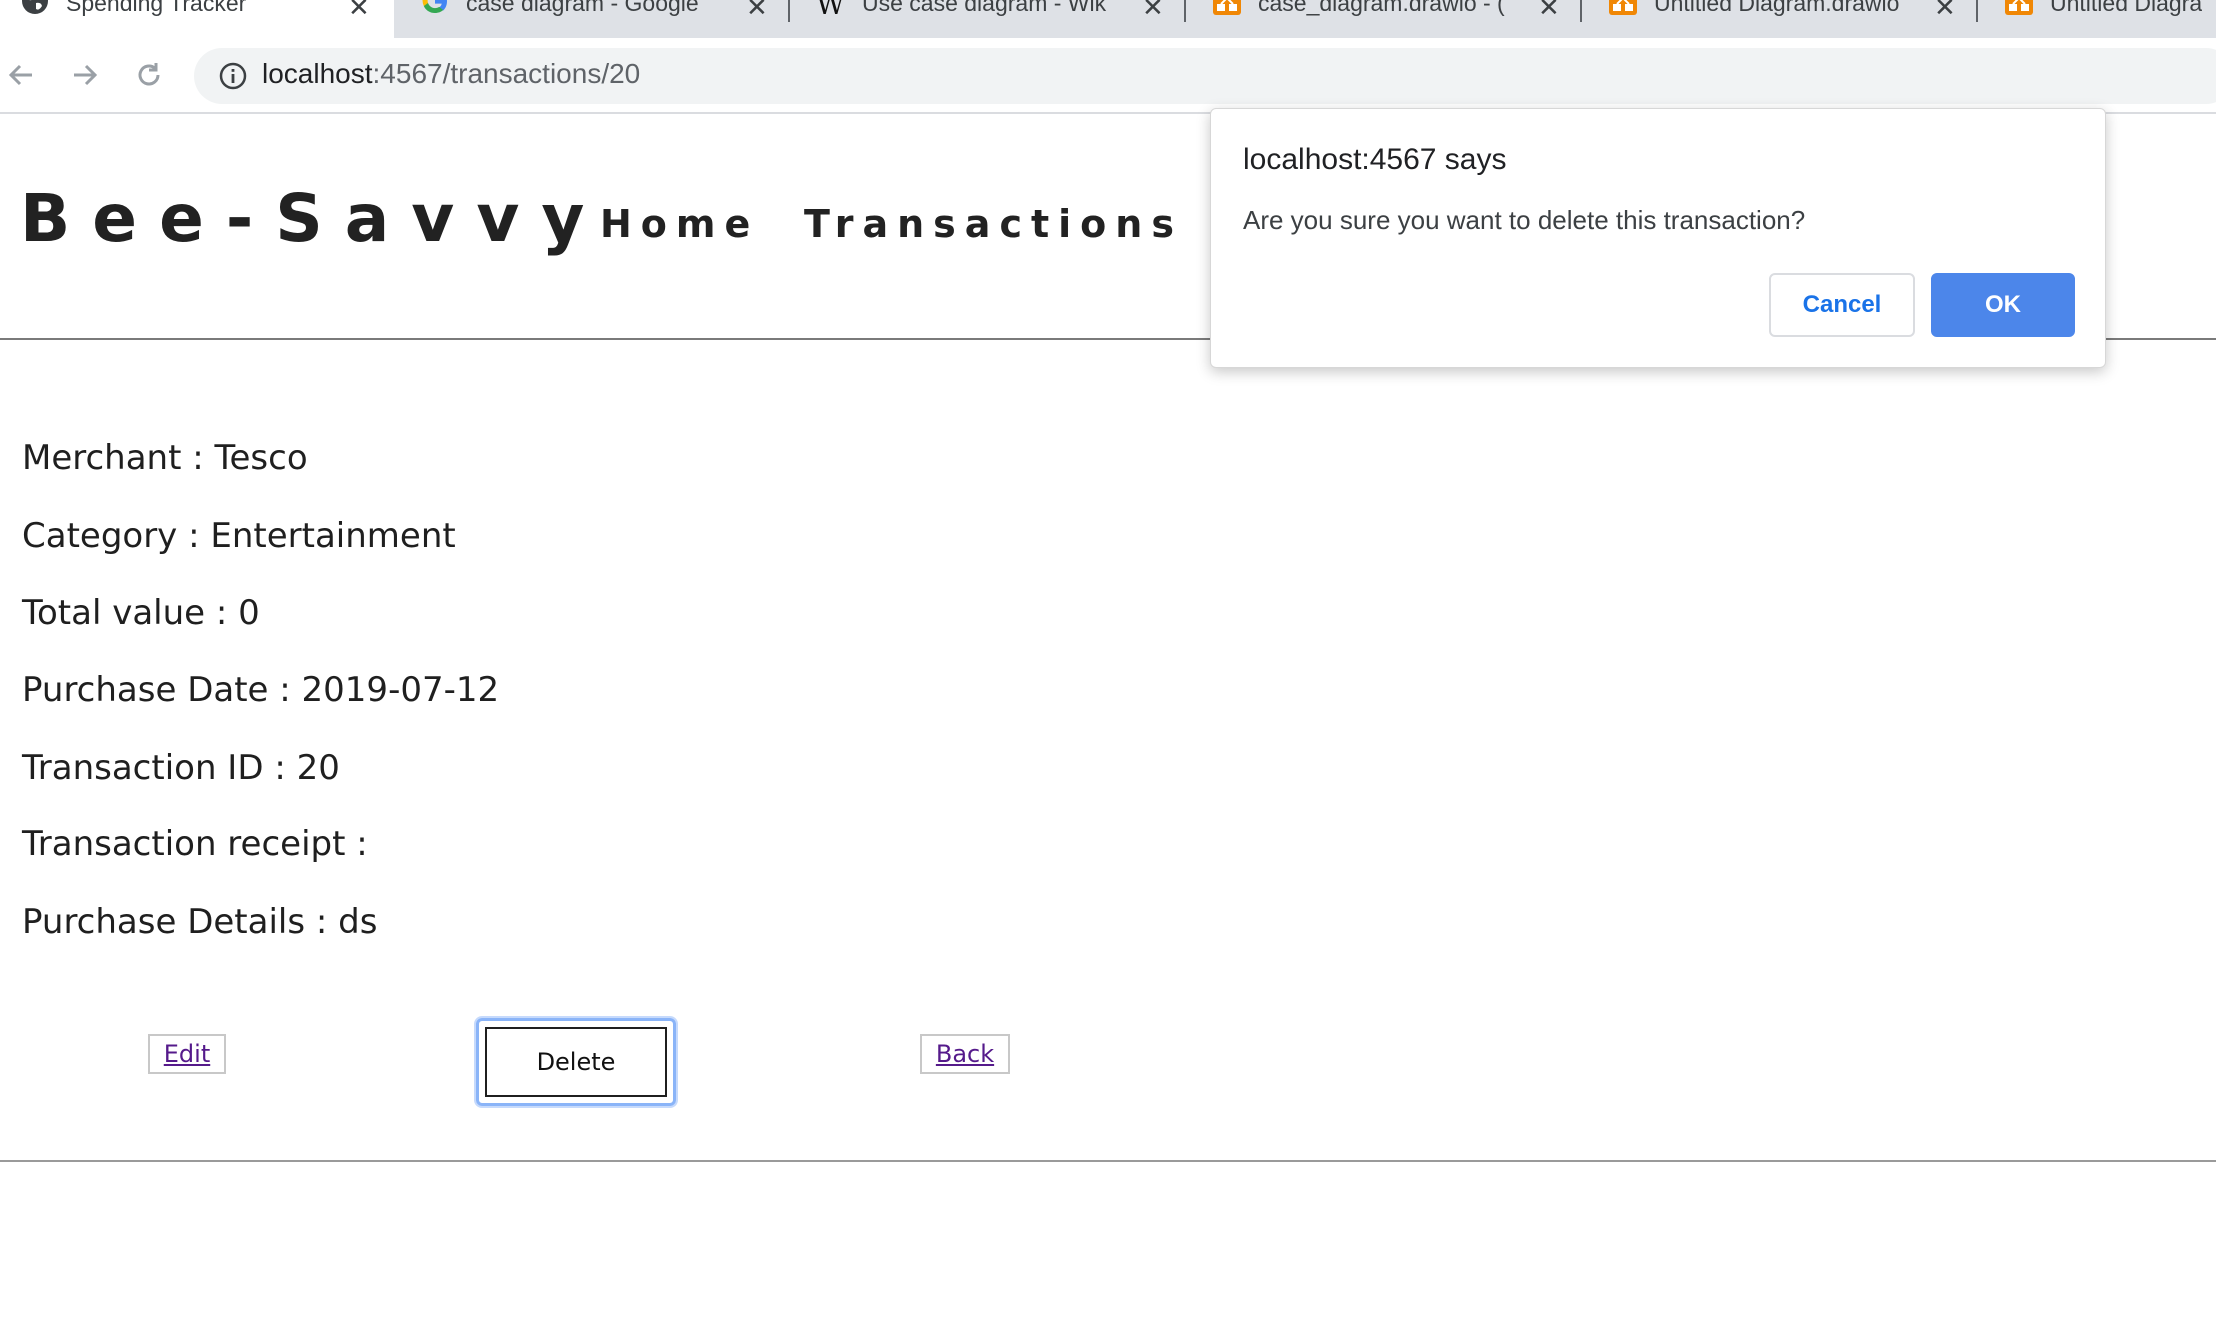 This screenshot has width=2216, height=1340. Describe the element at coordinates (1783, 19) in the screenshot. I see `tab-drawio-untitled: Untitled Diagram.drawio ✕` at that location.